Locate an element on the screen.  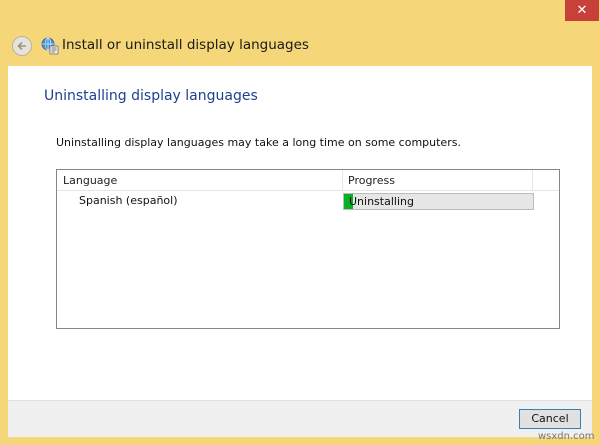
list-header: Language Progress is located at coordinates (308, 180).